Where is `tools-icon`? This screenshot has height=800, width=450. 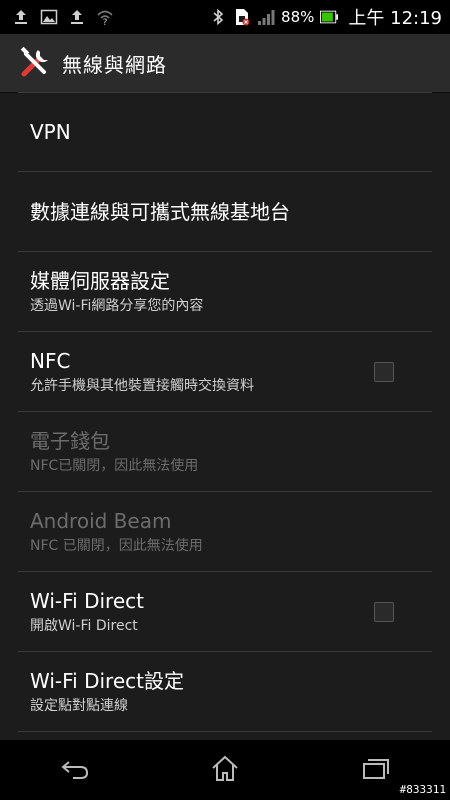 tools-icon is located at coordinates (35, 63).